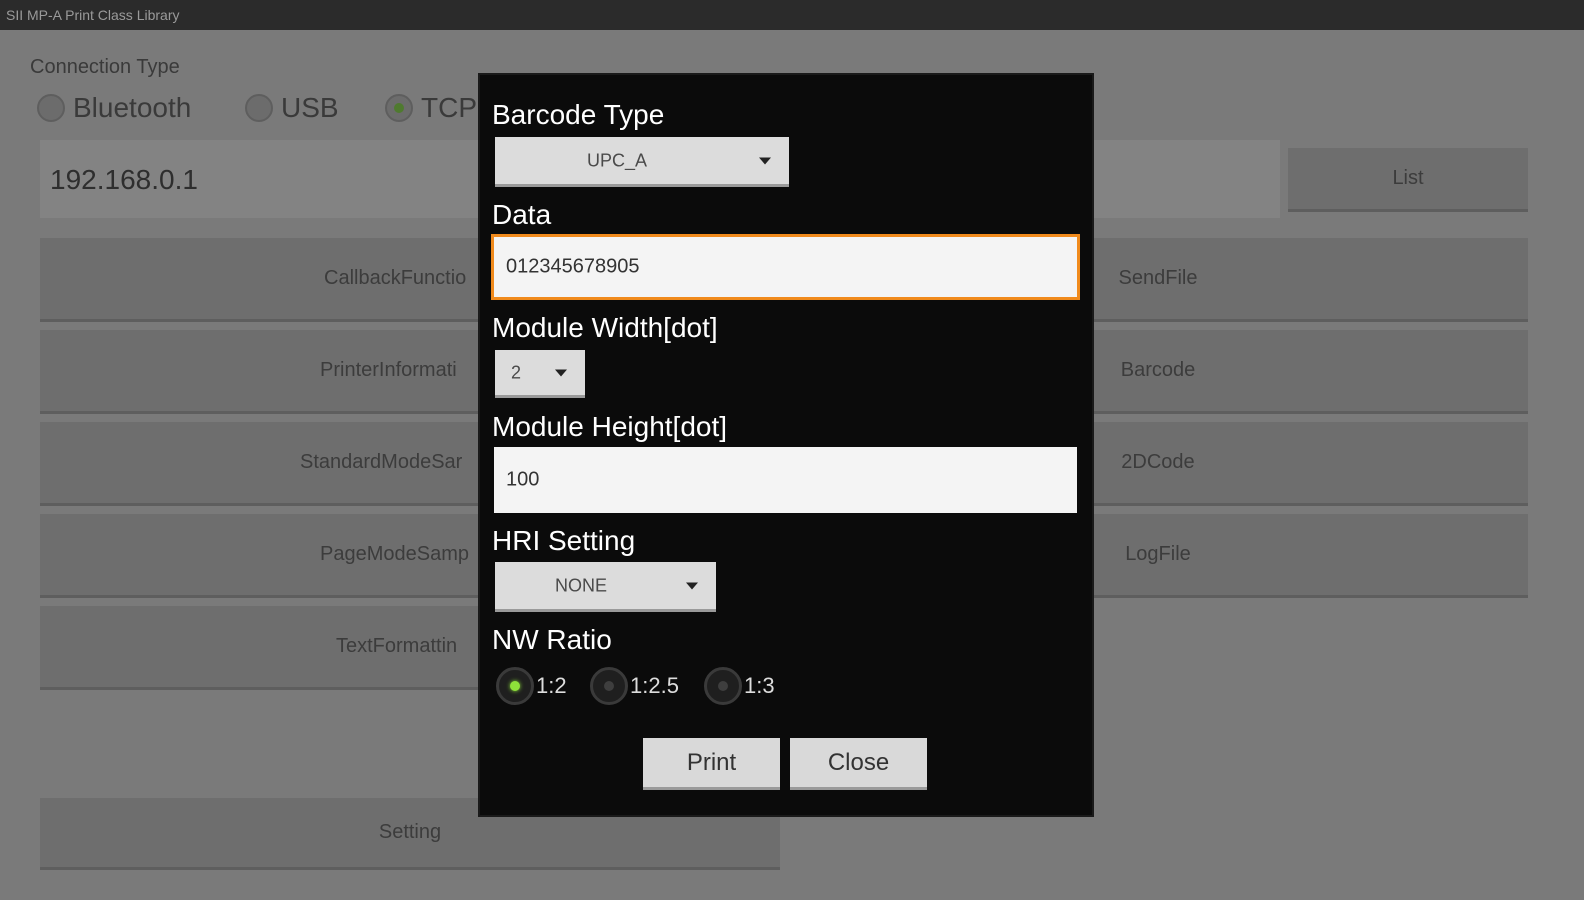 The height and width of the screenshot is (900, 1584). Describe the element at coordinates (105, 67) in the screenshot. I see `connection-type-label: Connection Type` at that location.